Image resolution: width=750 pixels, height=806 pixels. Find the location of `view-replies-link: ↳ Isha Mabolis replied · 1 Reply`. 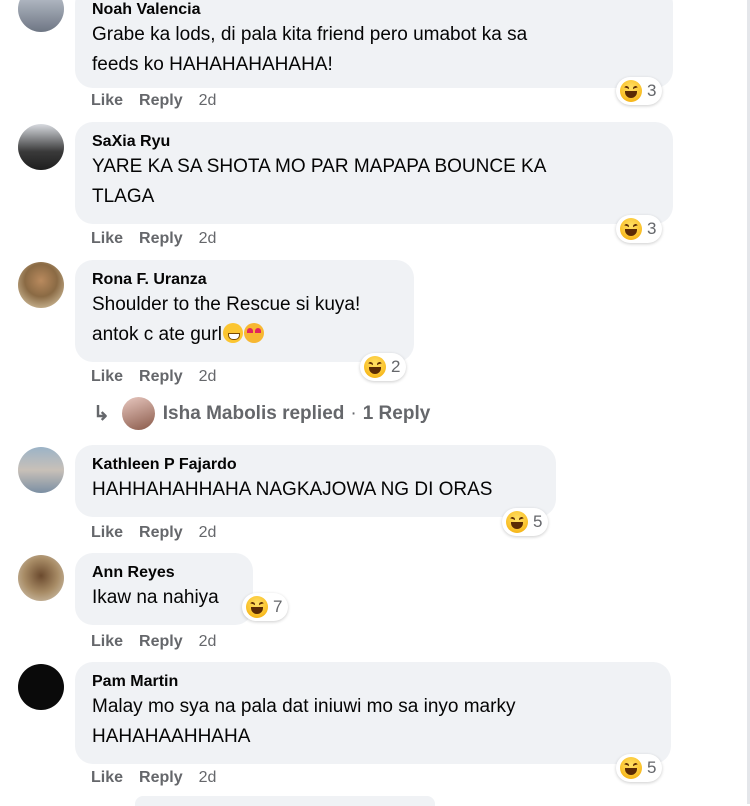

view-replies-link: ↳ Isha Mabolis replied · 1 Reply is located at coordinates (261, 413).